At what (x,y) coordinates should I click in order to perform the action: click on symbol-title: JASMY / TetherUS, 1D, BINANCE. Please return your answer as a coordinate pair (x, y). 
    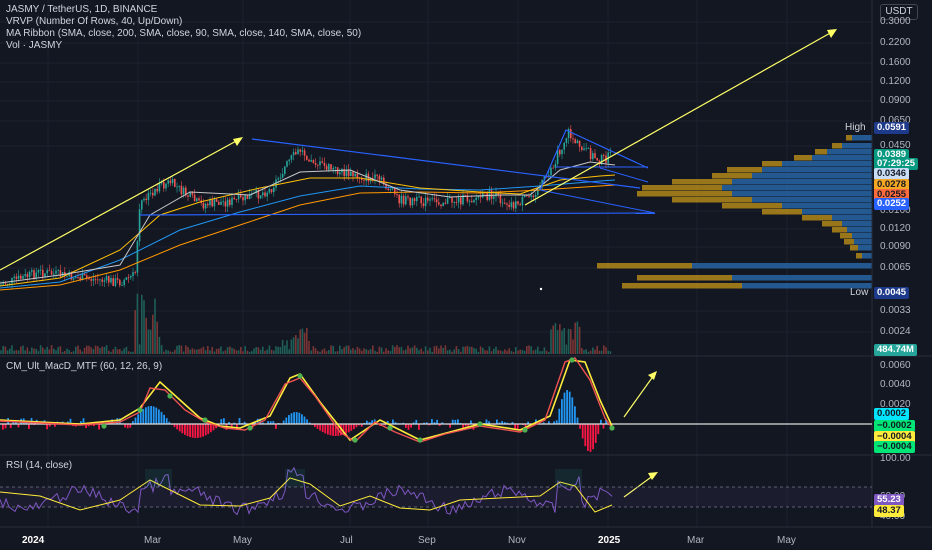
    Looking at the image, I should click on (183, 10).